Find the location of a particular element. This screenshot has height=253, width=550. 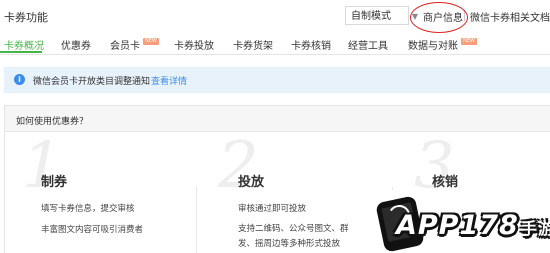

tab-business-tools: 经营工具 is located at coordinates (368, 44).